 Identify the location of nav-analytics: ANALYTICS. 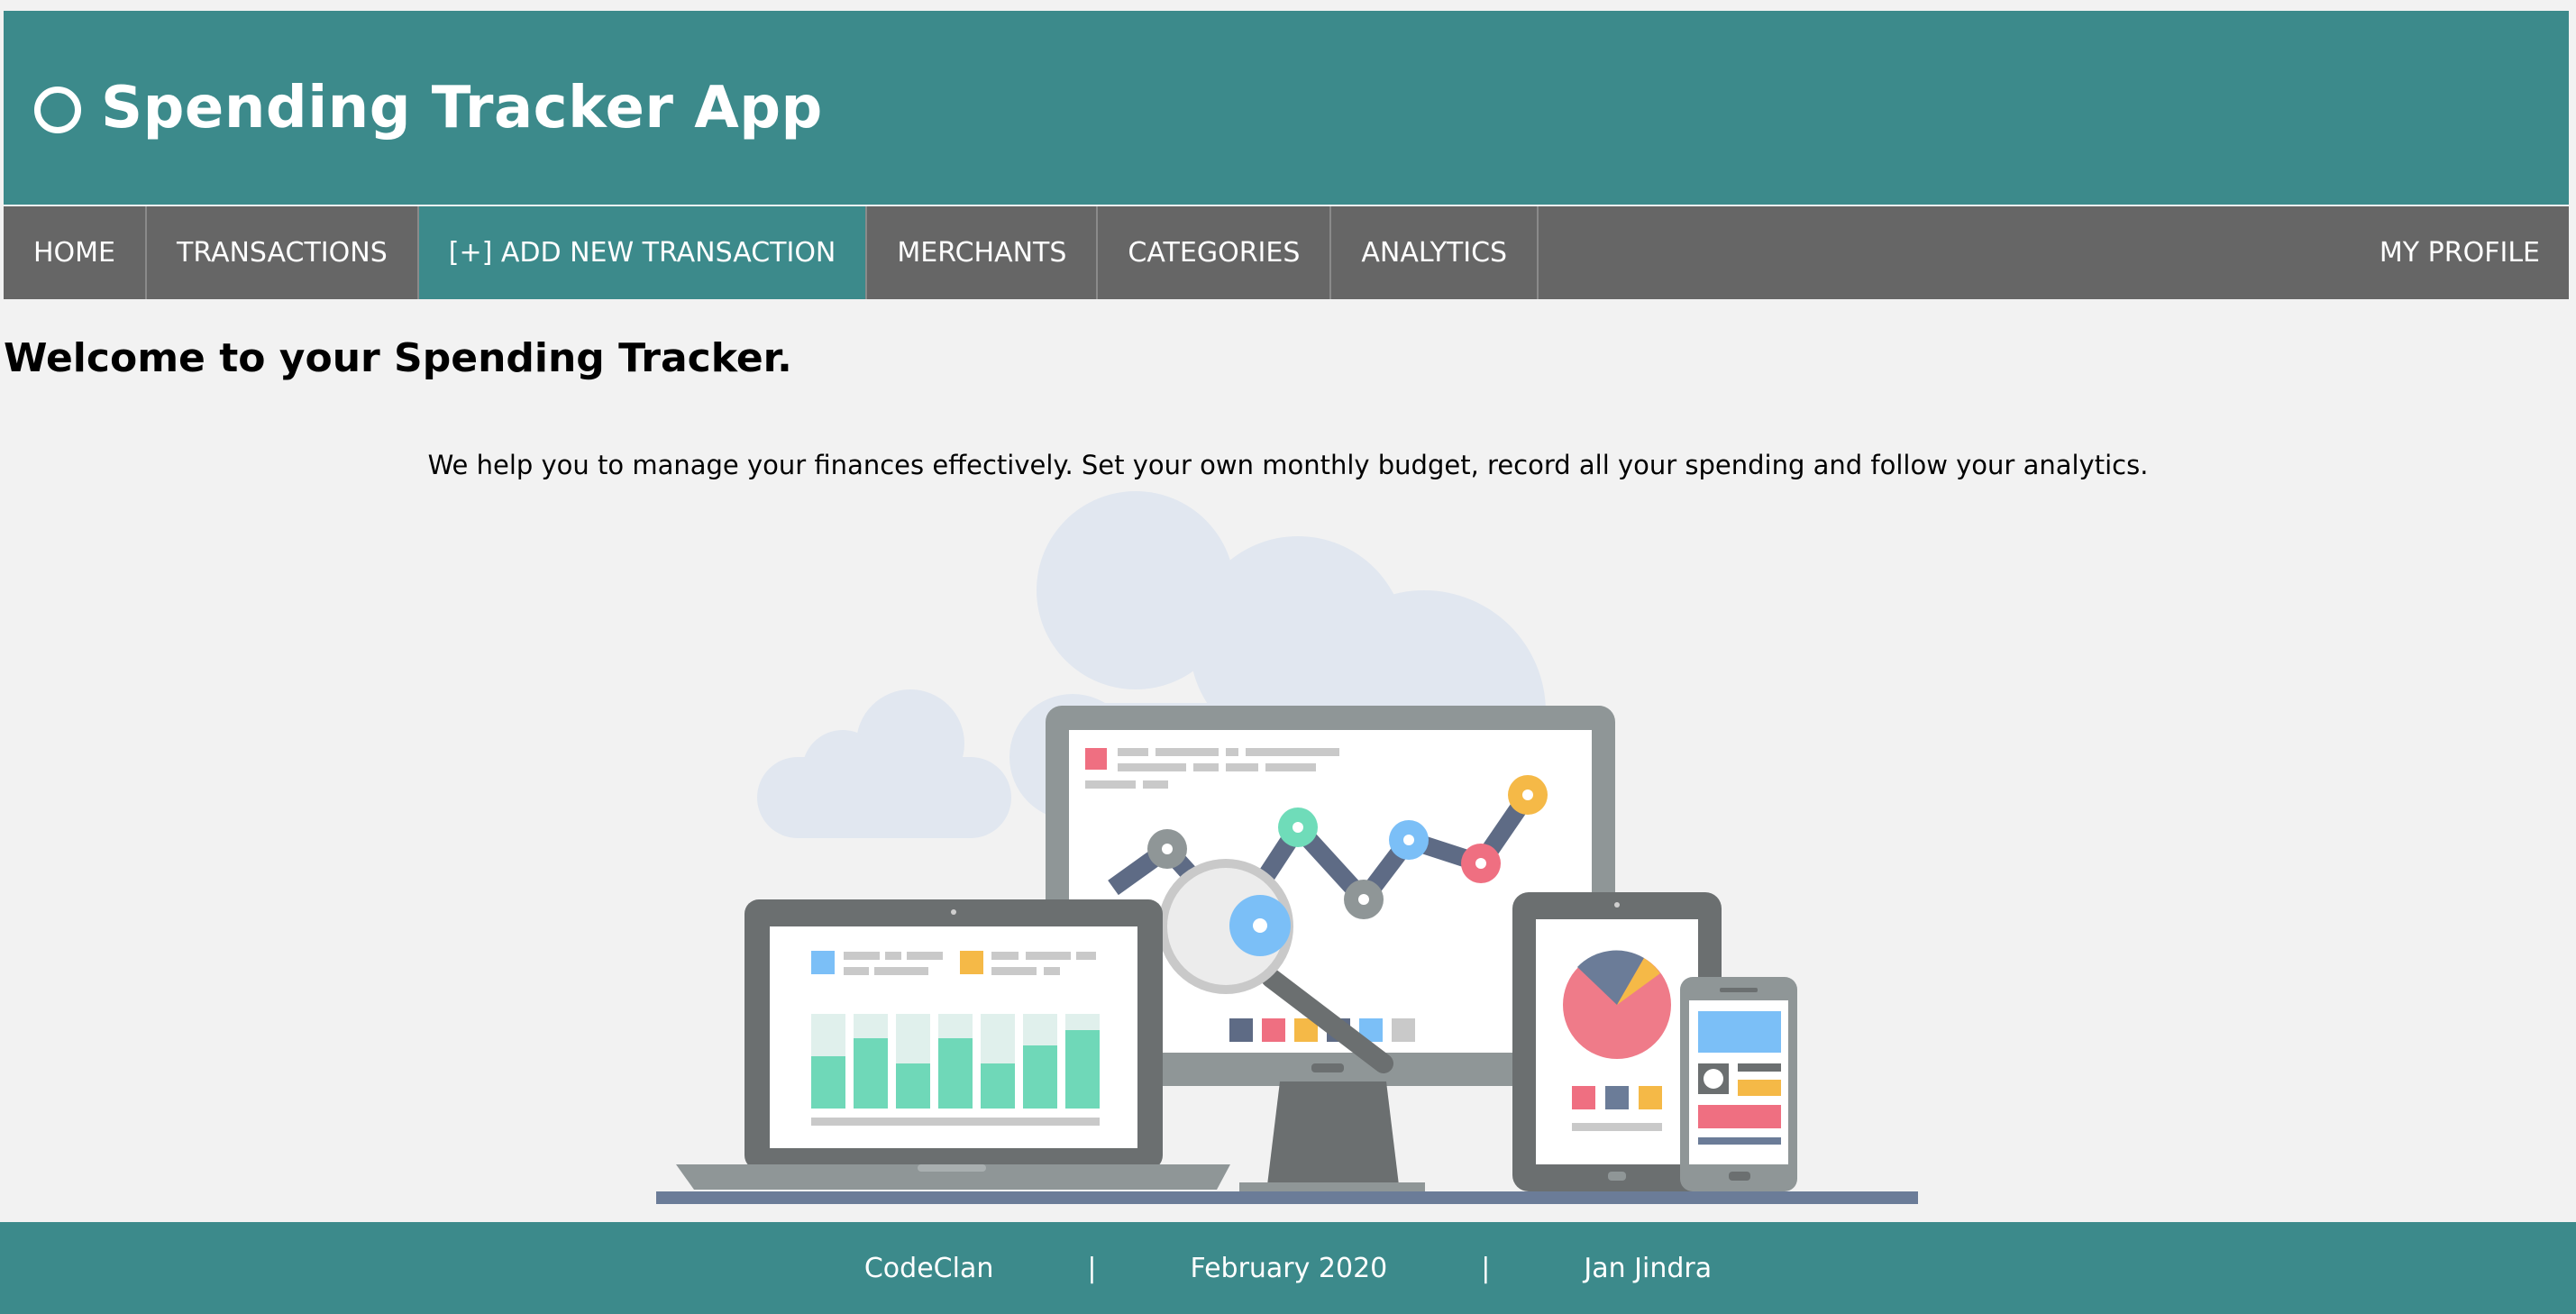
(1435, 252).